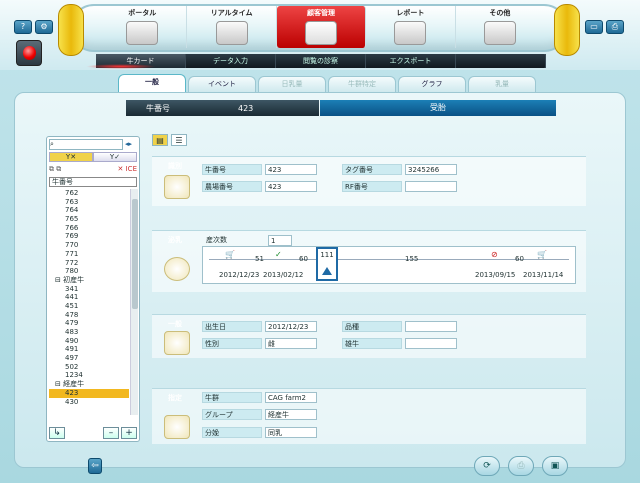 This screenshot has height=483, width=640. What do you see at coordinates (495, 275) in the screenshot?
I see `date-label: 2013/09/15` at bounding box center [495, 275].